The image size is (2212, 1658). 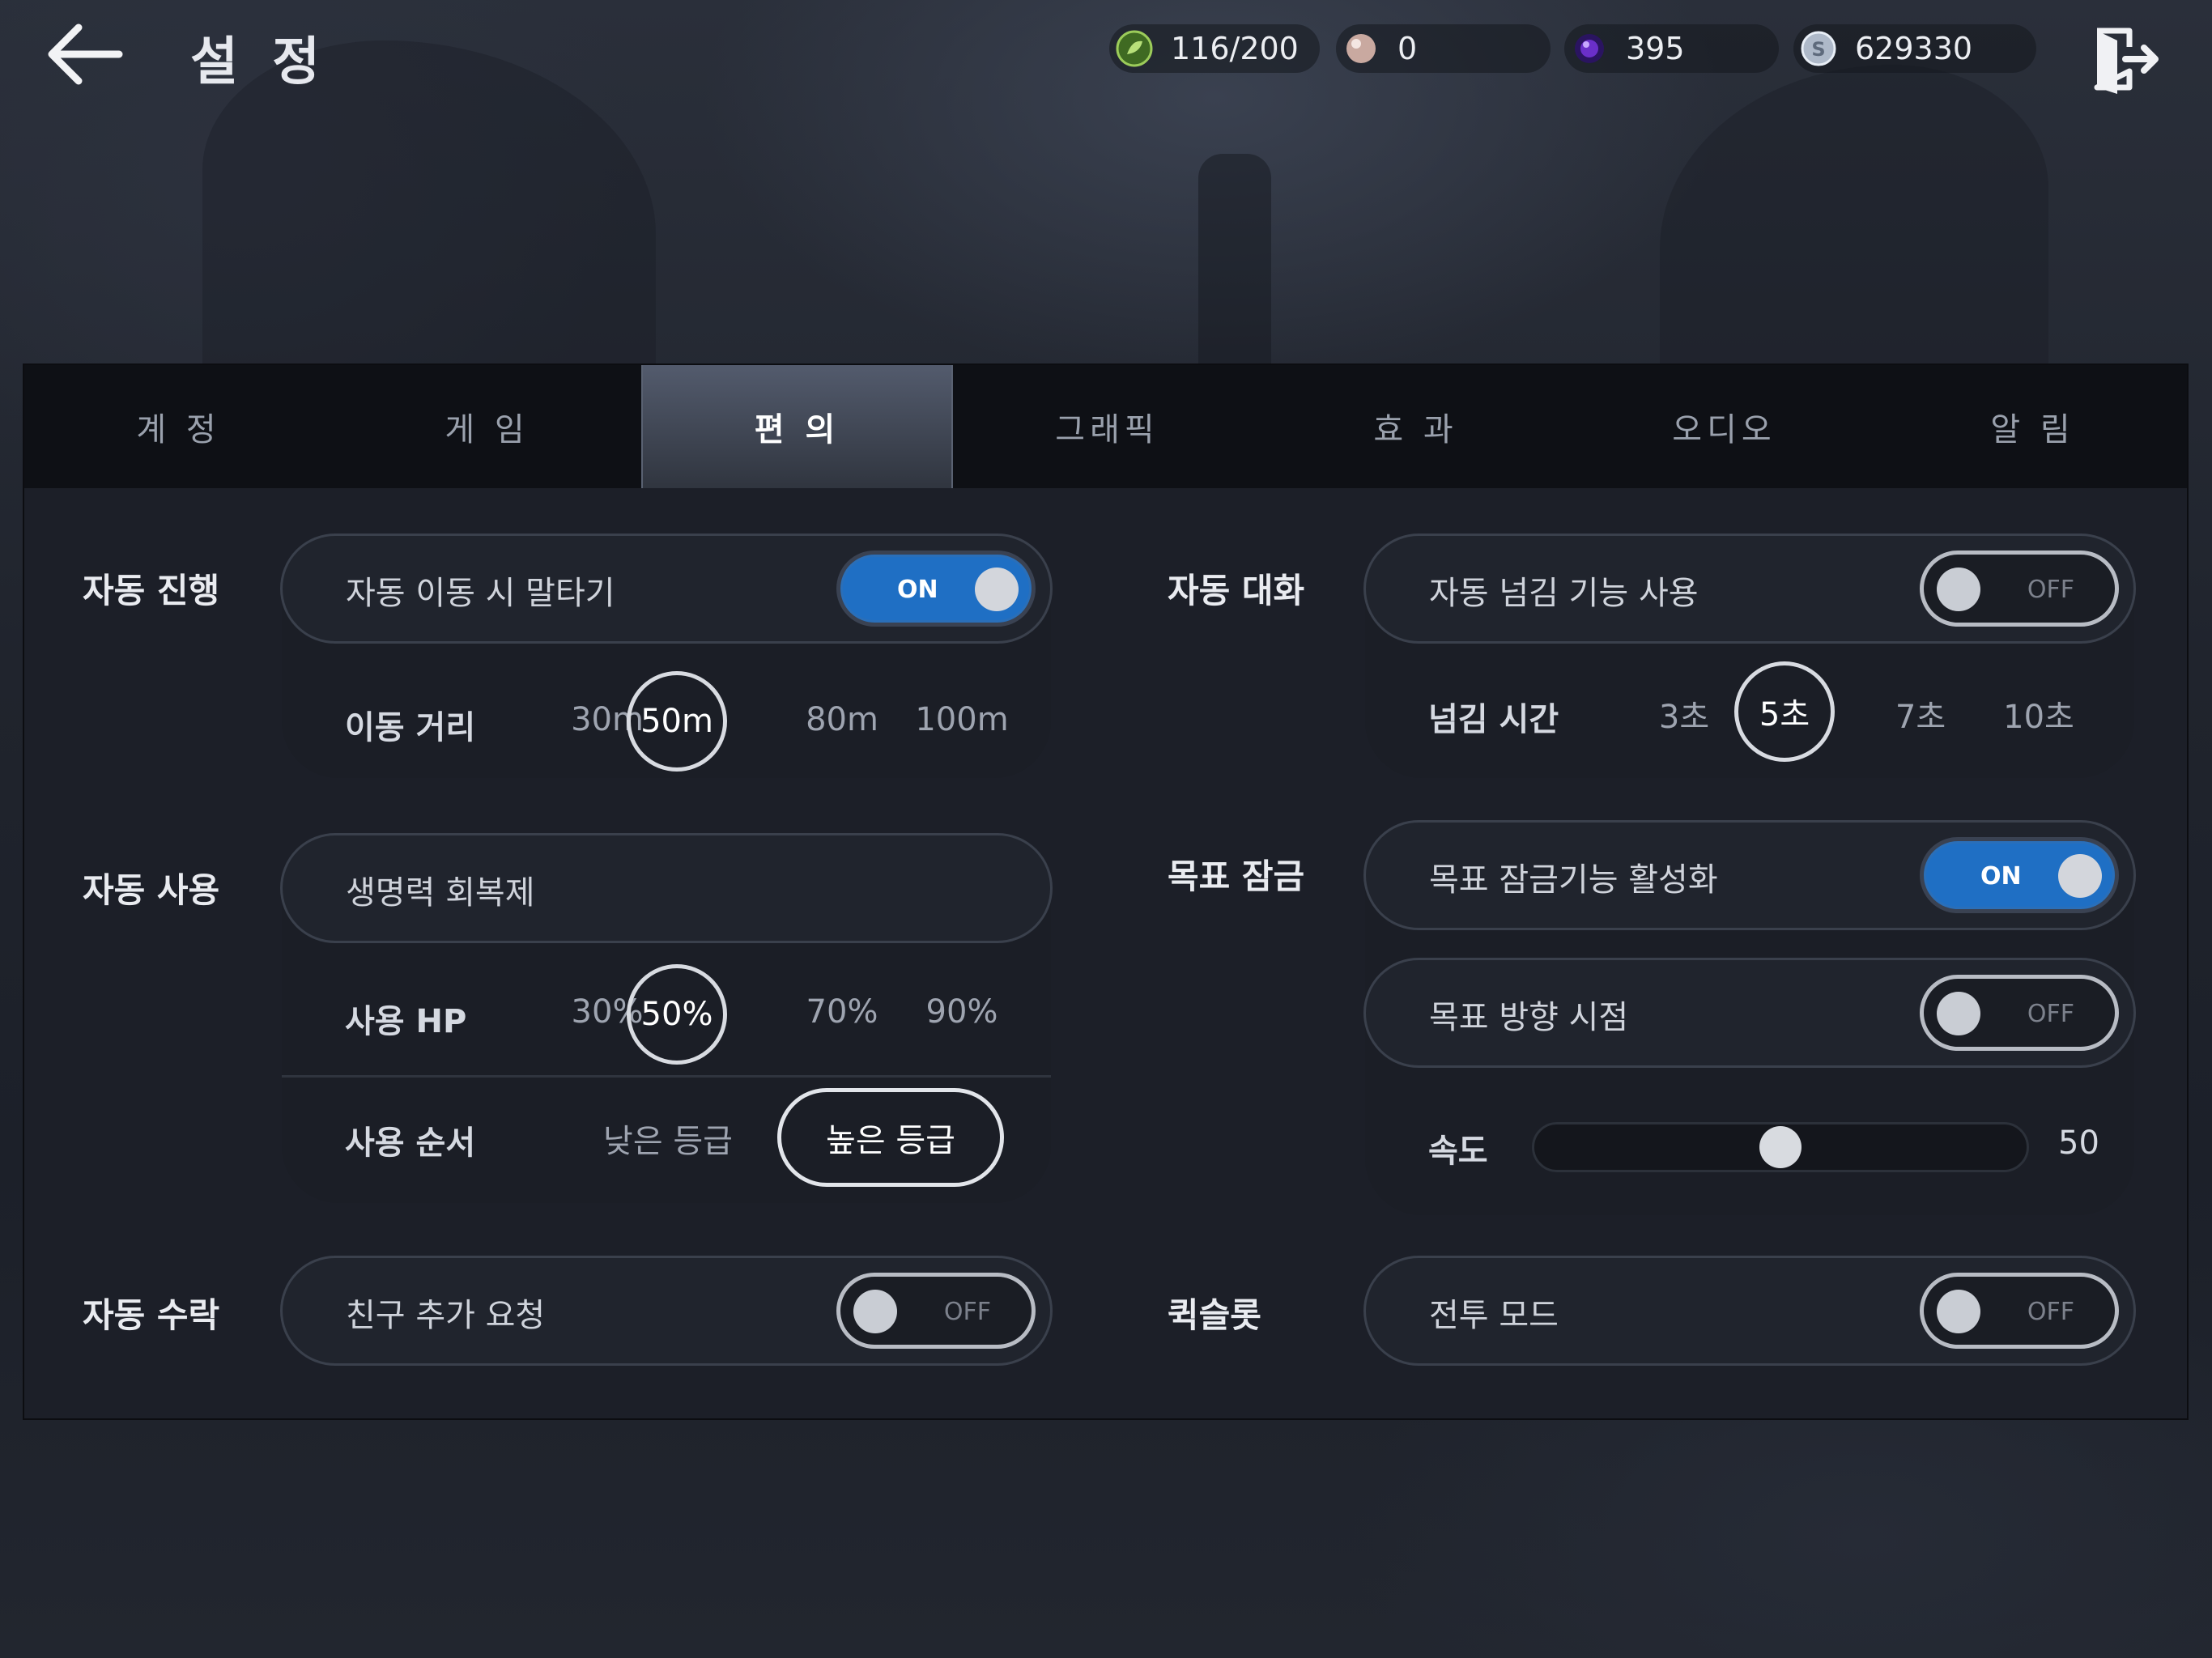 What do you see at coordinates (2020, 589) in the screenshot?
I see `auto-skip-toggle: OFF` at bounding box center [2020, 589].